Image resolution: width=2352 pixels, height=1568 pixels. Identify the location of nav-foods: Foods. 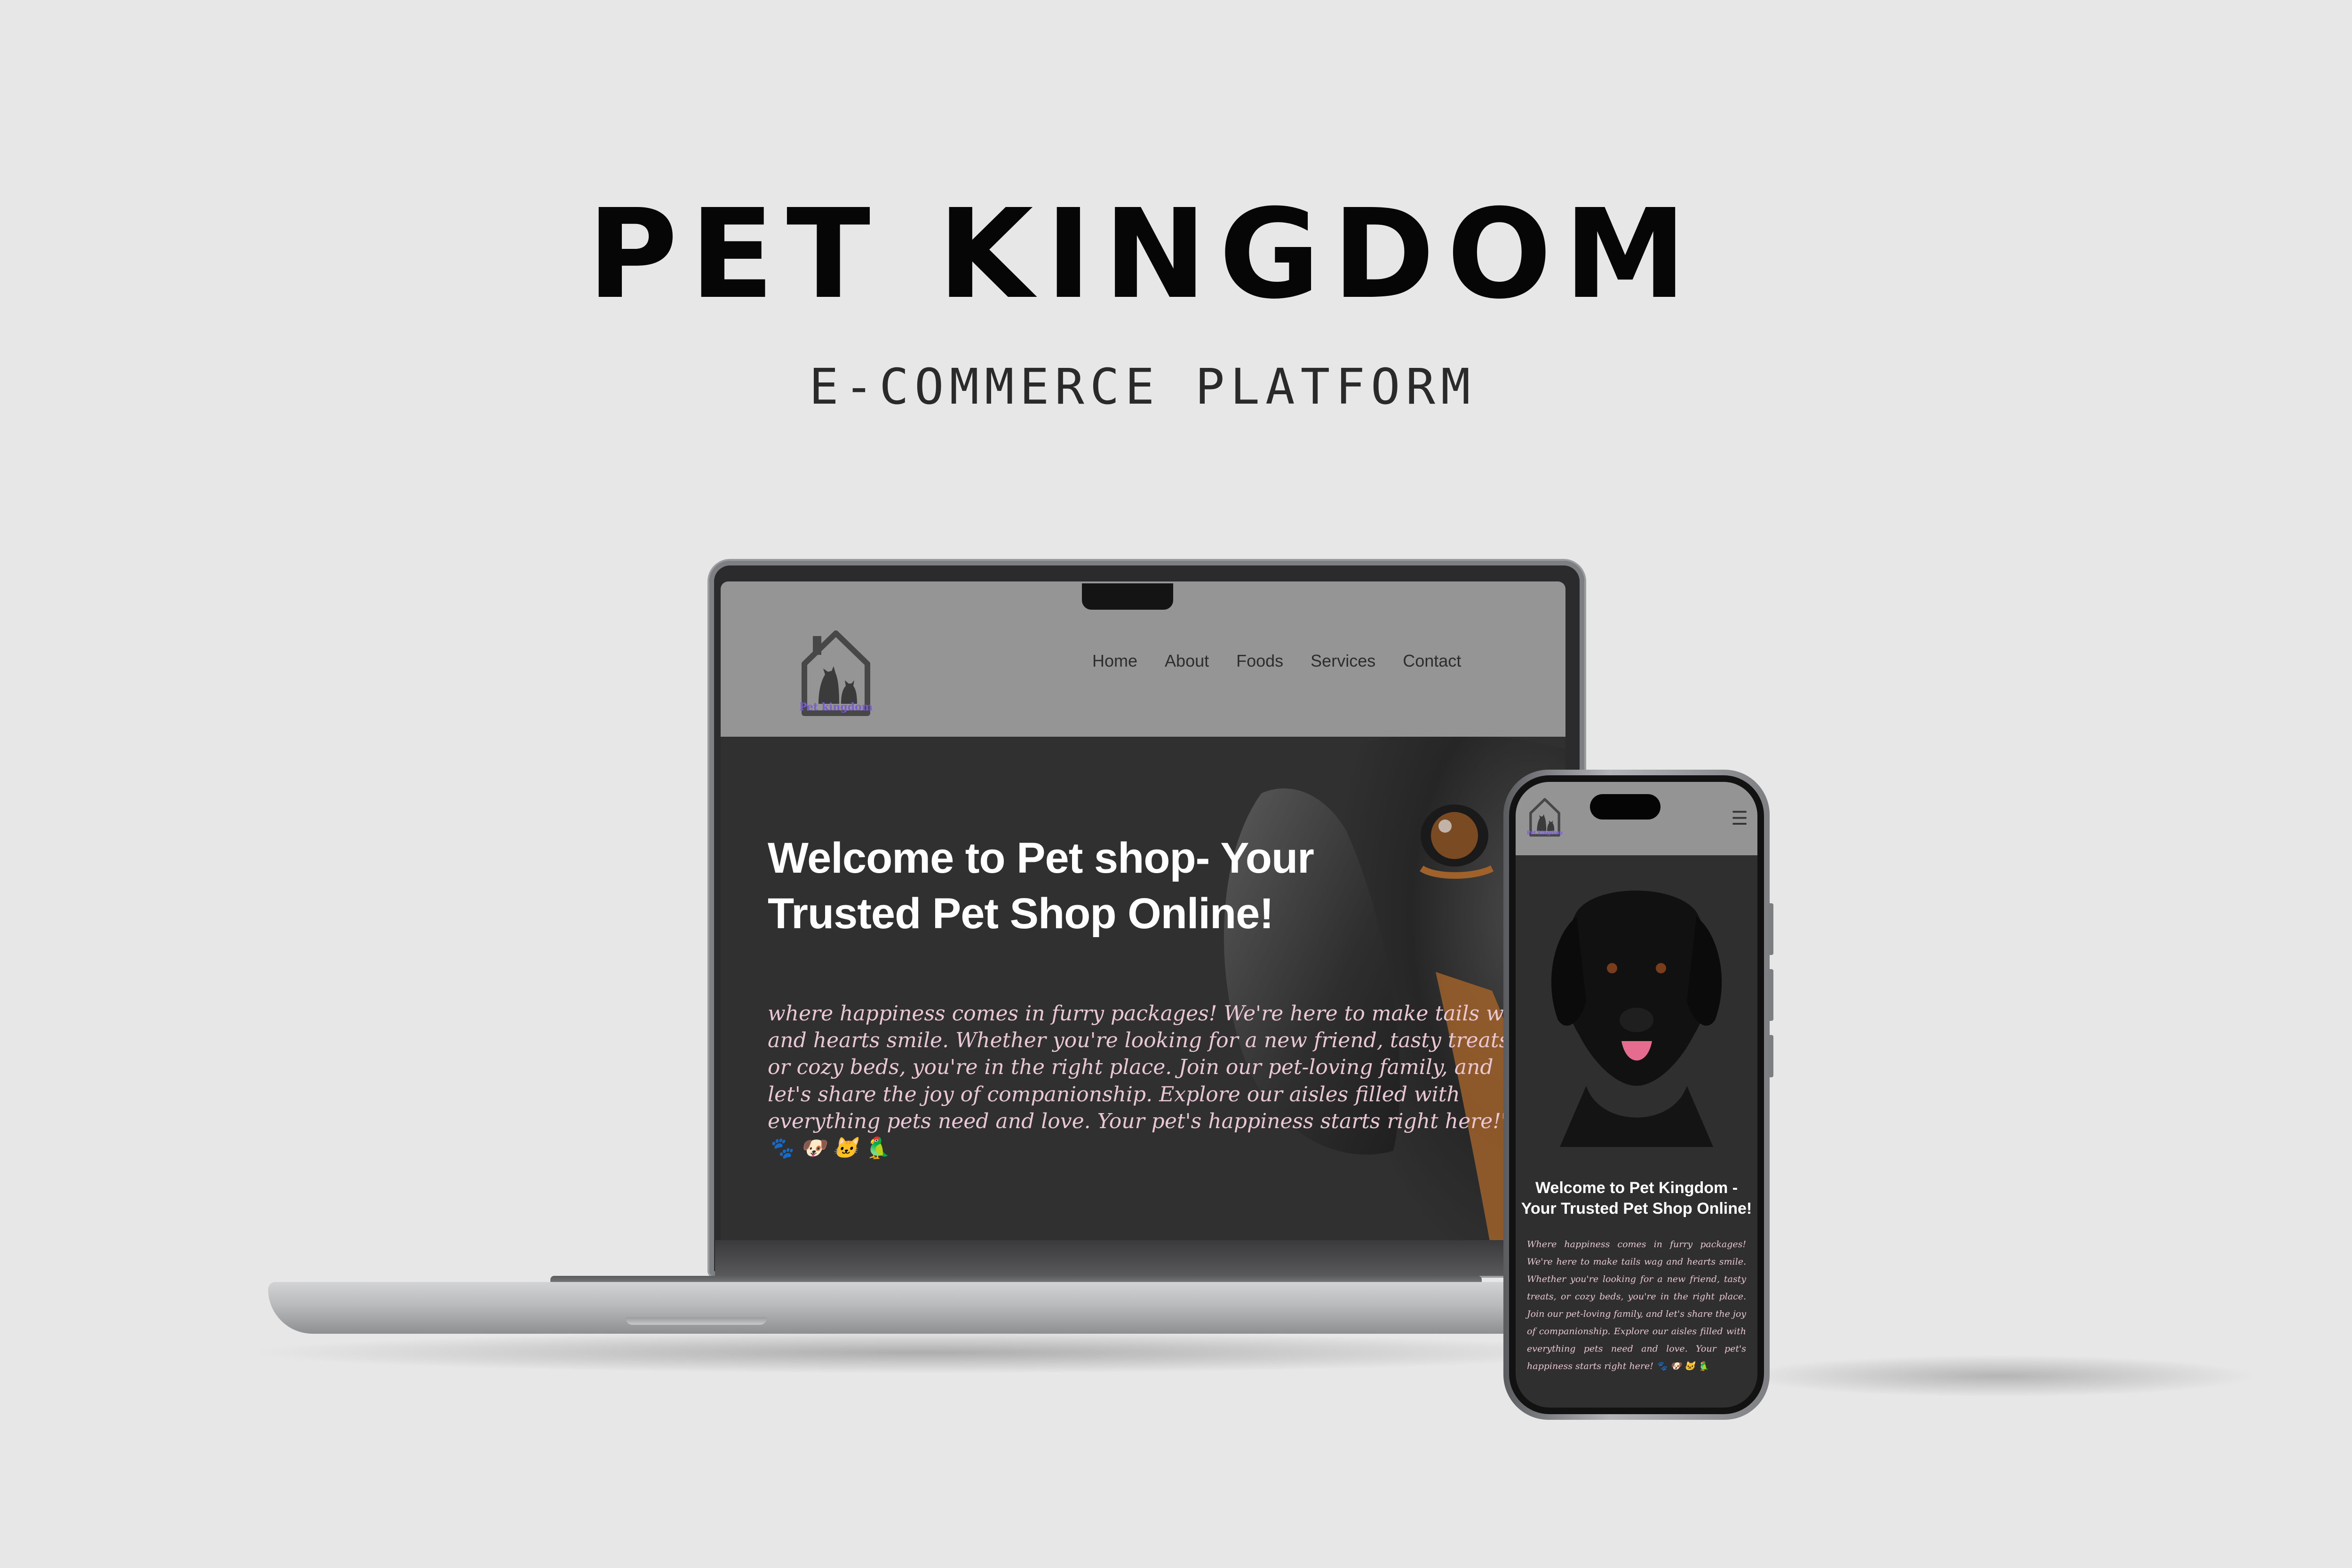
(1259, 661).